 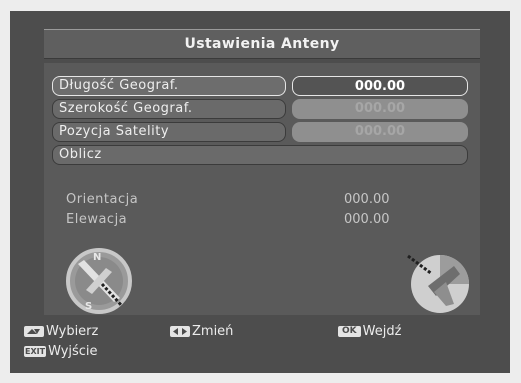 I want to click on compass-icon: N S, so click(x=99, y=281).